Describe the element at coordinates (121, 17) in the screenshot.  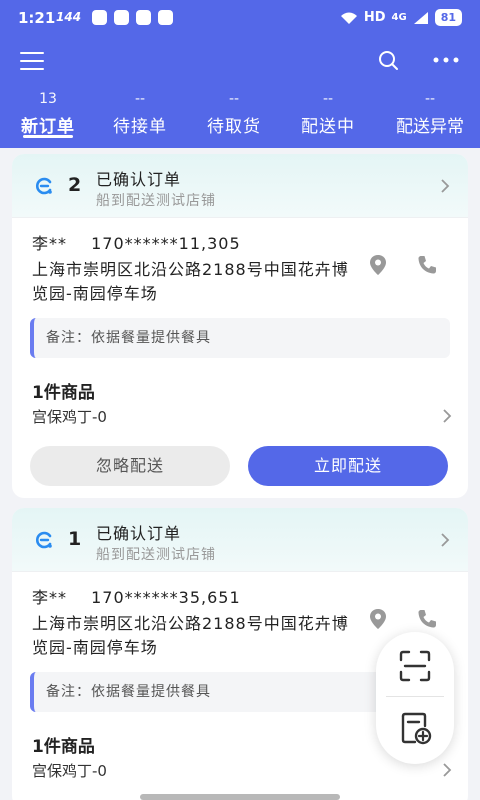
I see `chat-notification-icon` at that location.